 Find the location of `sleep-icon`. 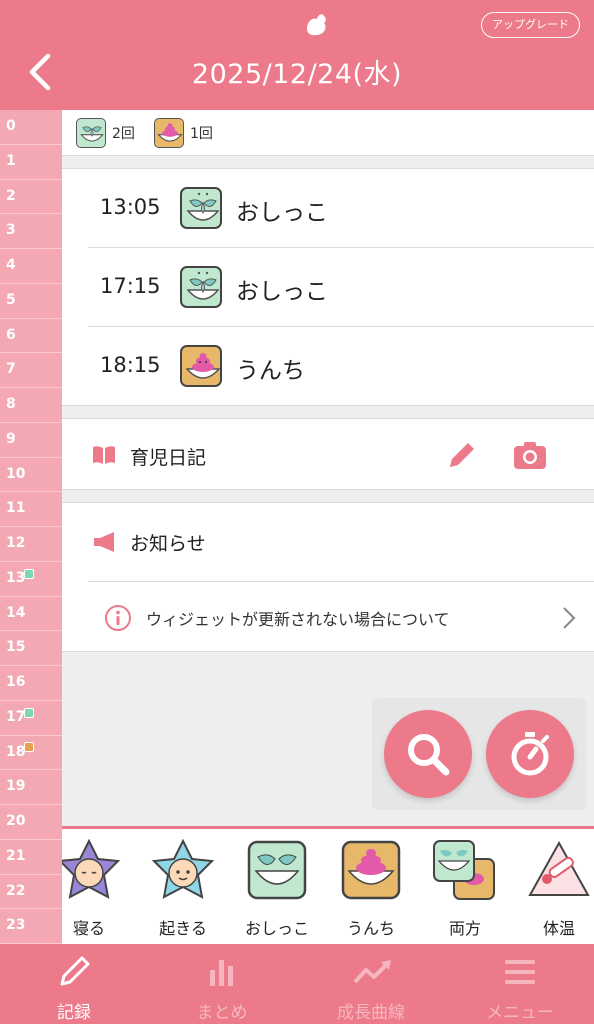

sleep-icon is located at coordinates (91, 869).